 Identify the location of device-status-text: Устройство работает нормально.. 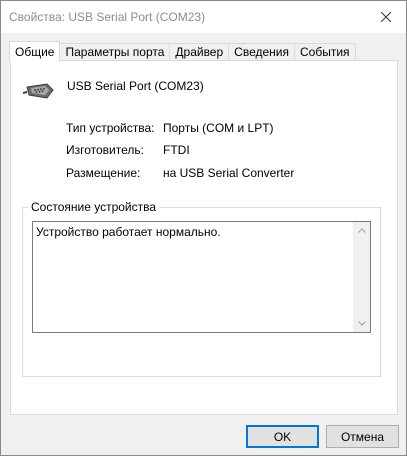
(128, 232).